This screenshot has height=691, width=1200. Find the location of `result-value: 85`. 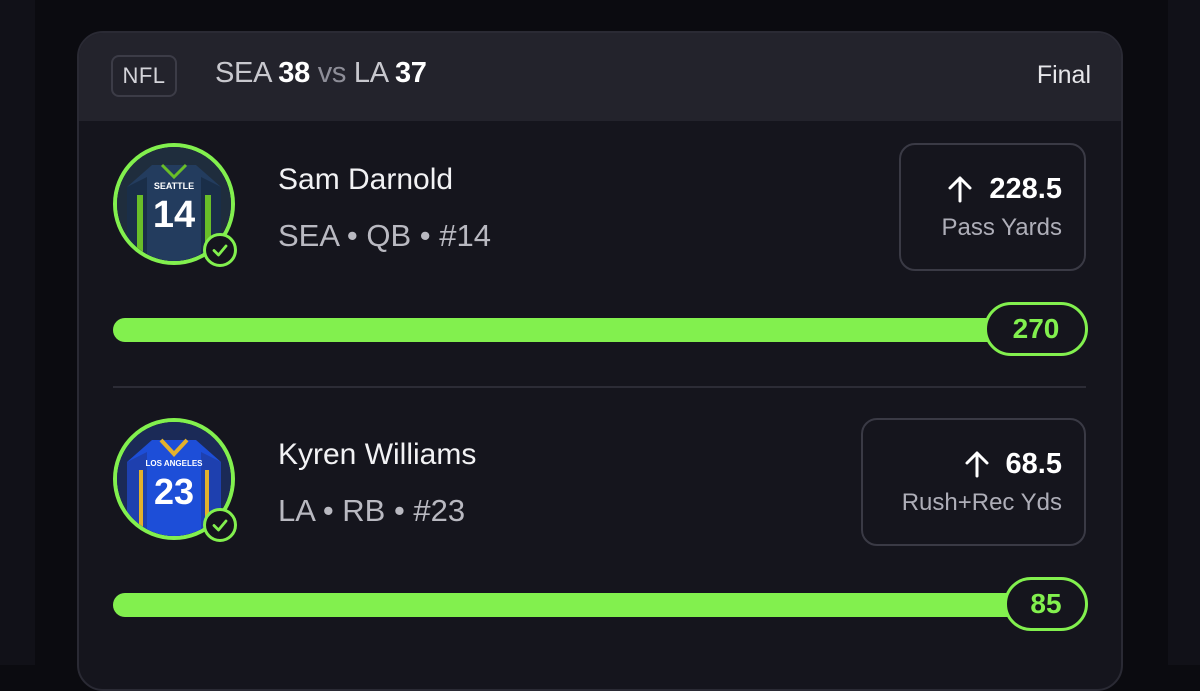

result-value: 85 is located at coordinates (1046, 604).